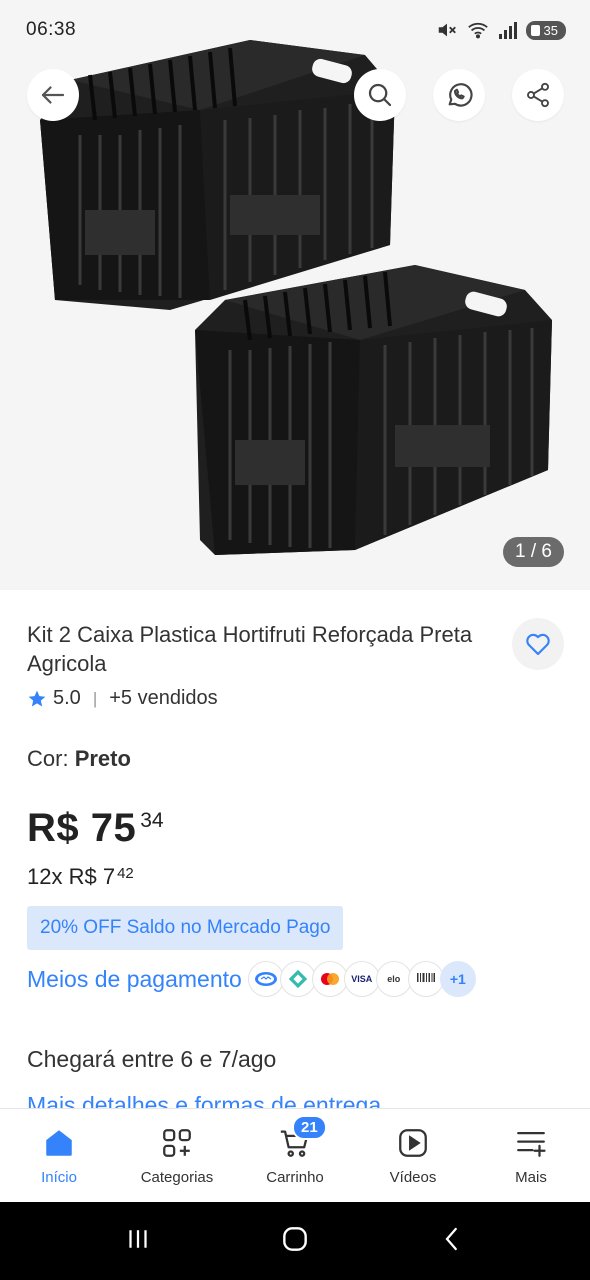 Image resolution: width=590 pixels, height=1280 pixels. I want to click on payment-methods-link: Meios de pagamento, so click(134, 979).